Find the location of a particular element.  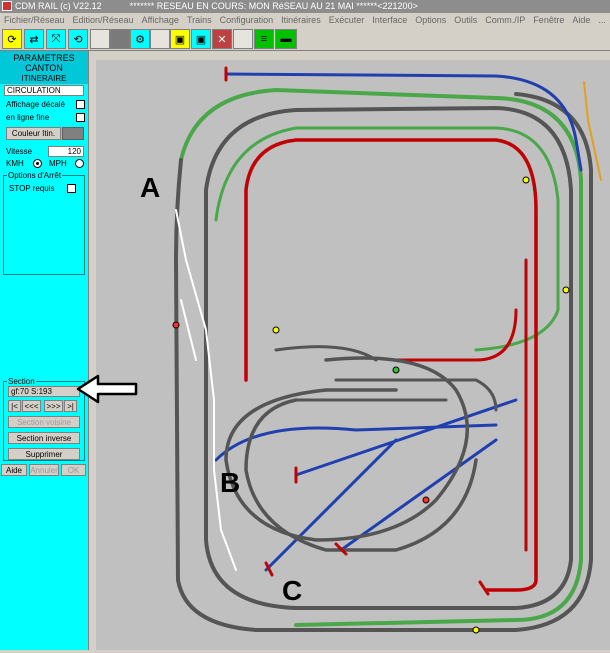

loop-reverse-tool-icon: ⟲ is located at coordinates (78, 39).